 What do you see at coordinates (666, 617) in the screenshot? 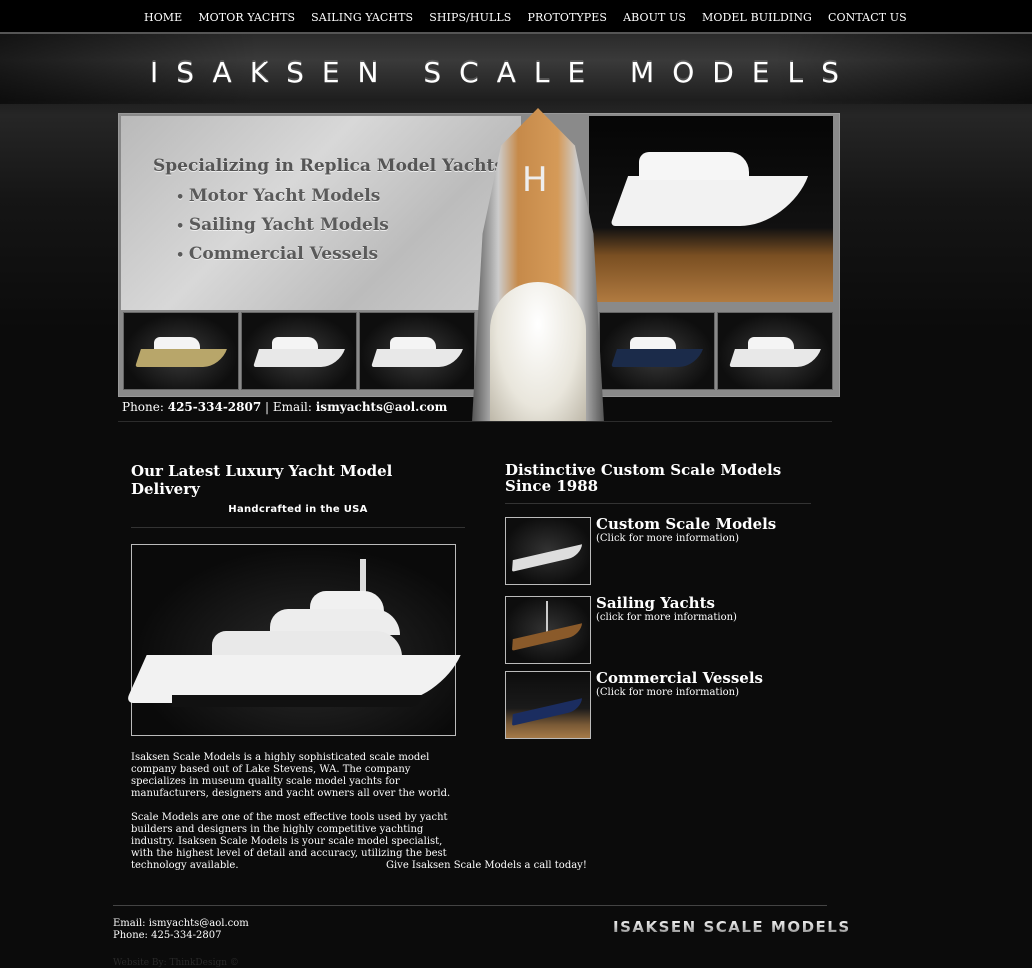
I see `category-note: (click for more information)` at bounding box center [666, 617].